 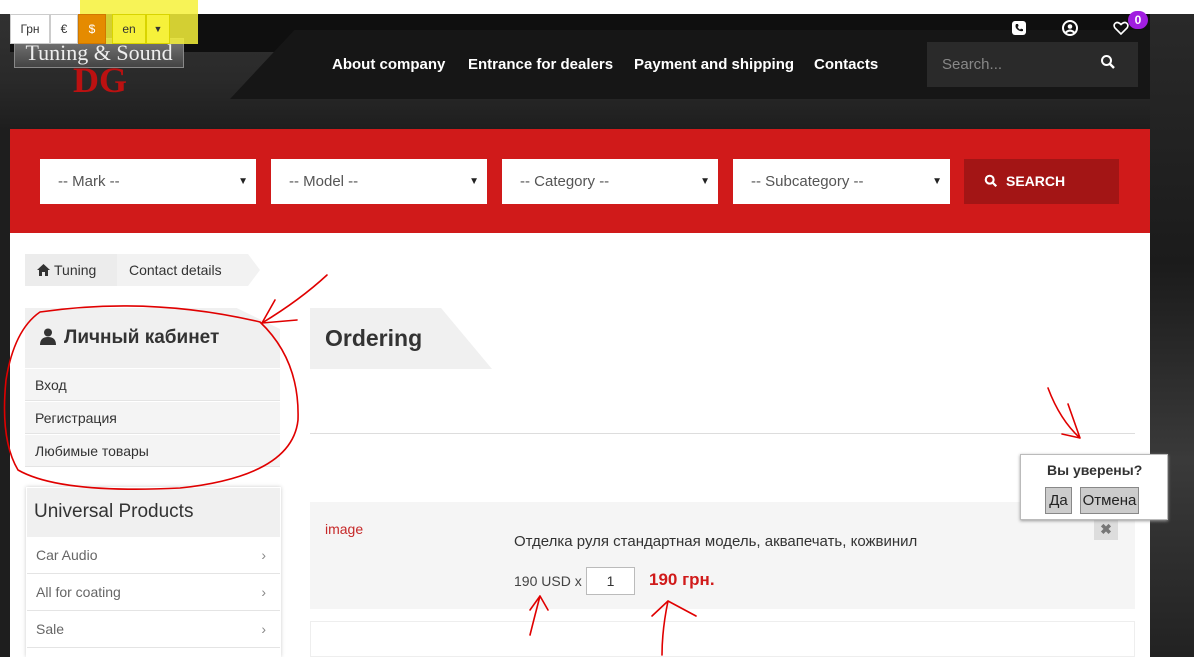 I want to click on annotation-arrow-popup, so click(x=1064, y=413).